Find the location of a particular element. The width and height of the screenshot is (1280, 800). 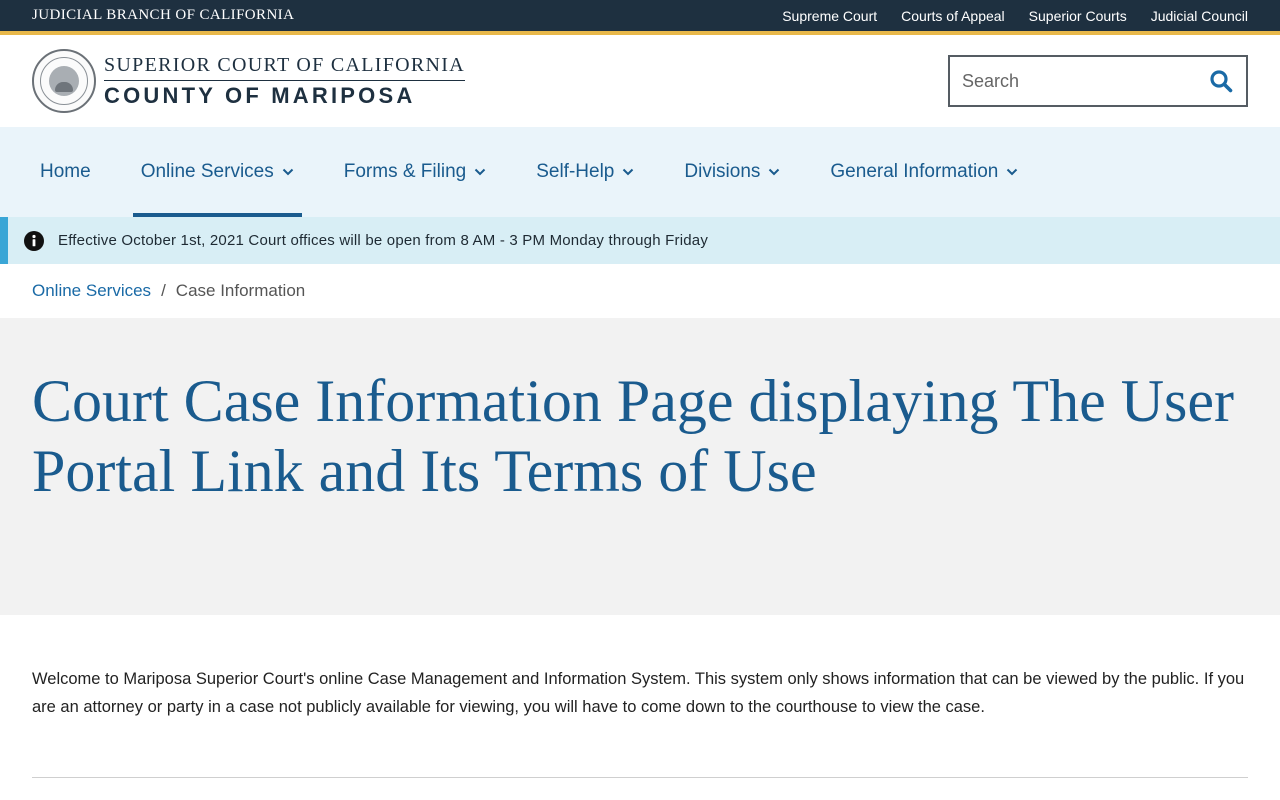

nav-item-general-information: General Information is located at coordinates (924, 172).